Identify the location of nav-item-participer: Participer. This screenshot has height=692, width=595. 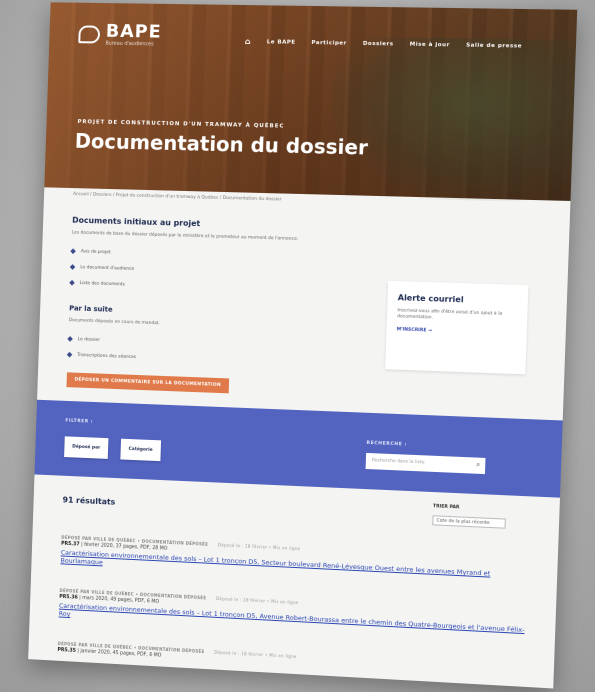
(329, 43).